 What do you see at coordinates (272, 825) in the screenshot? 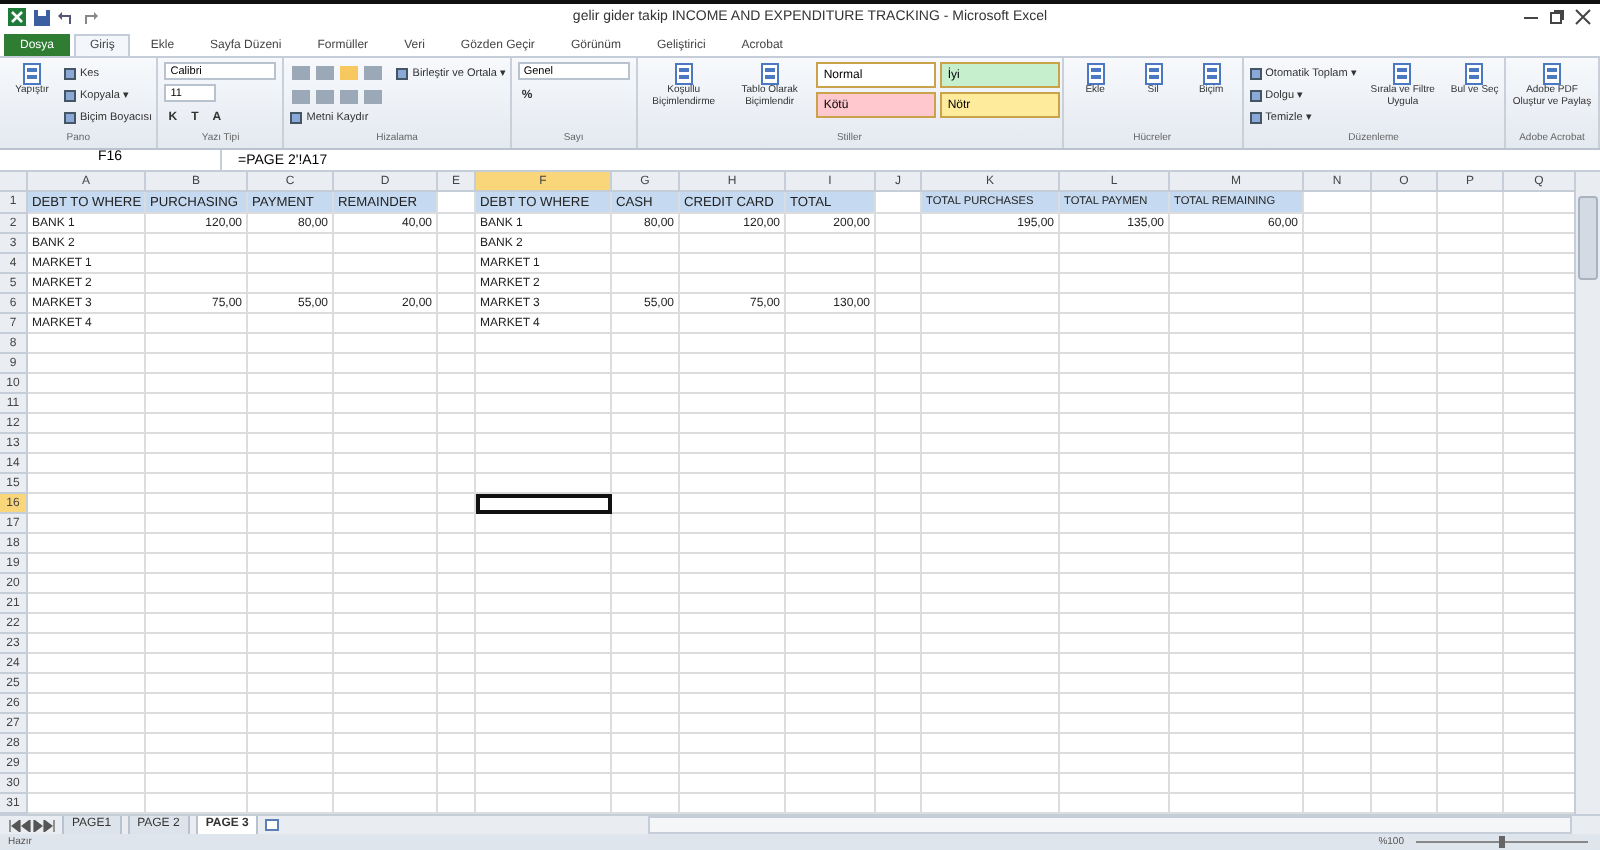
I see `new-sheet-icon` at bounding box center [272, 825].